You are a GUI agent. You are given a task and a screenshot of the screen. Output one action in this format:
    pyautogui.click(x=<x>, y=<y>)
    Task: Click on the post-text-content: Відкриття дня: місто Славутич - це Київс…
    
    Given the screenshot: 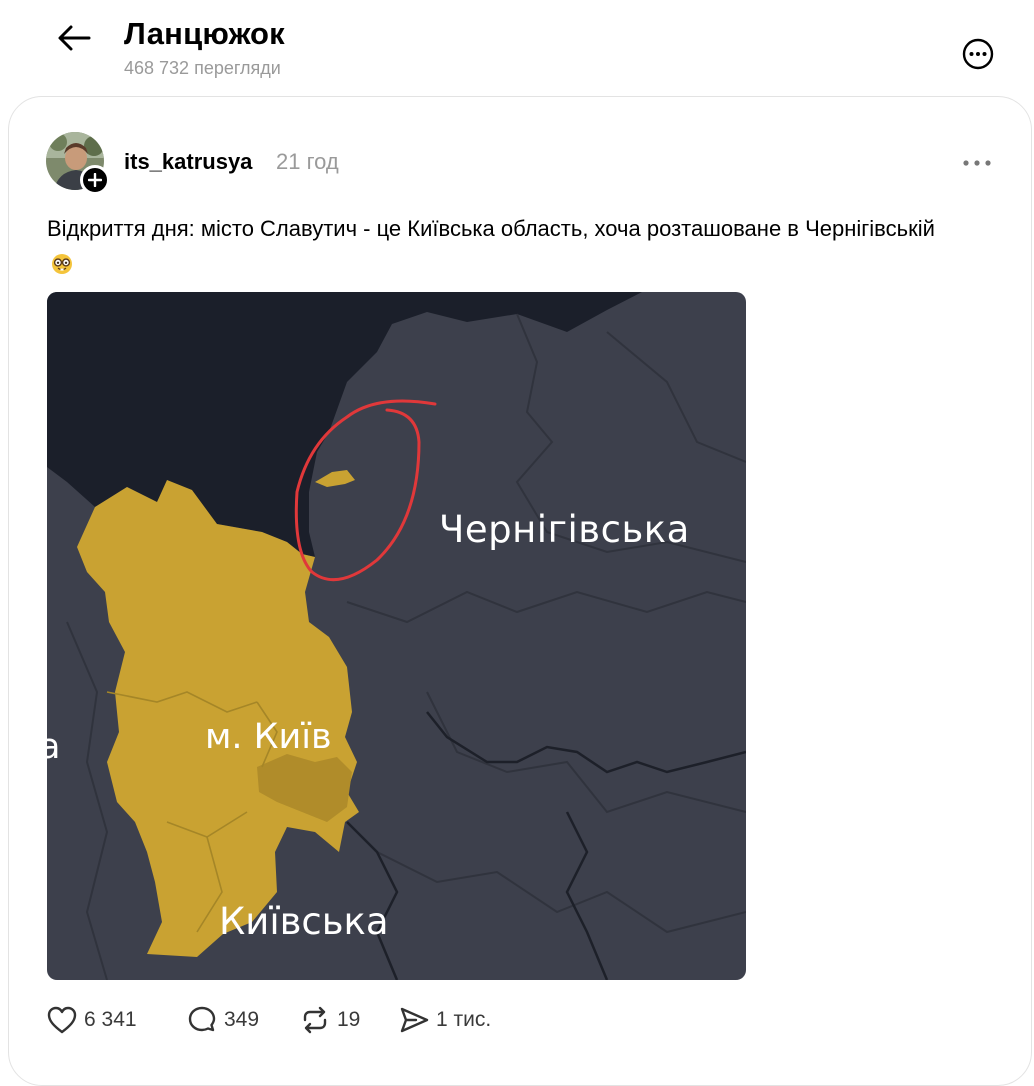 What is the action you would take?
    pyautogui.click(x=491, y=228)
    